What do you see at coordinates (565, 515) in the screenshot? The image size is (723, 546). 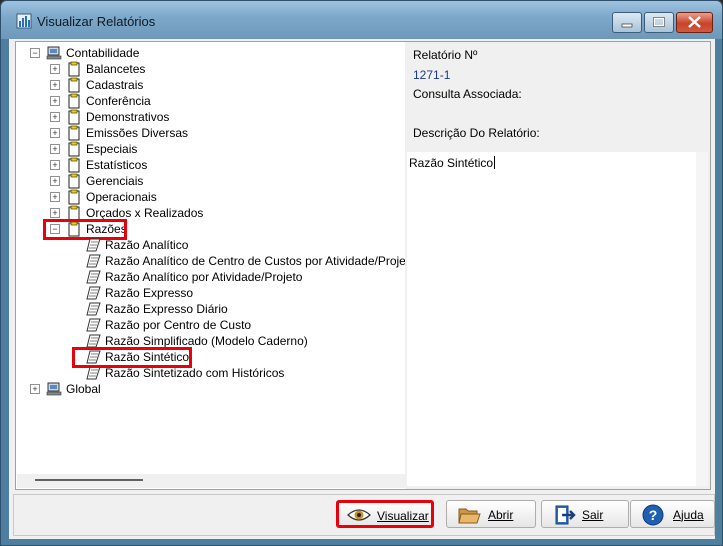 I see `exit-door-icon` at bounding box center [565, 515].